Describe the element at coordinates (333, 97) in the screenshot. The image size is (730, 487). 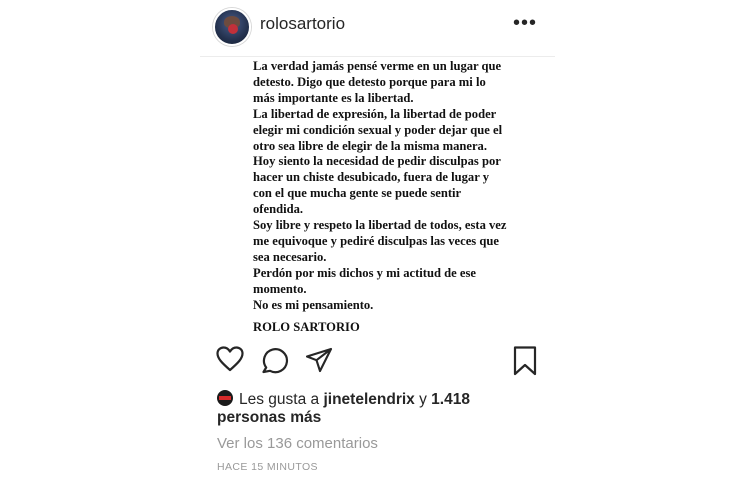
I see `statement-line: más importante es la libertad.` at that location.